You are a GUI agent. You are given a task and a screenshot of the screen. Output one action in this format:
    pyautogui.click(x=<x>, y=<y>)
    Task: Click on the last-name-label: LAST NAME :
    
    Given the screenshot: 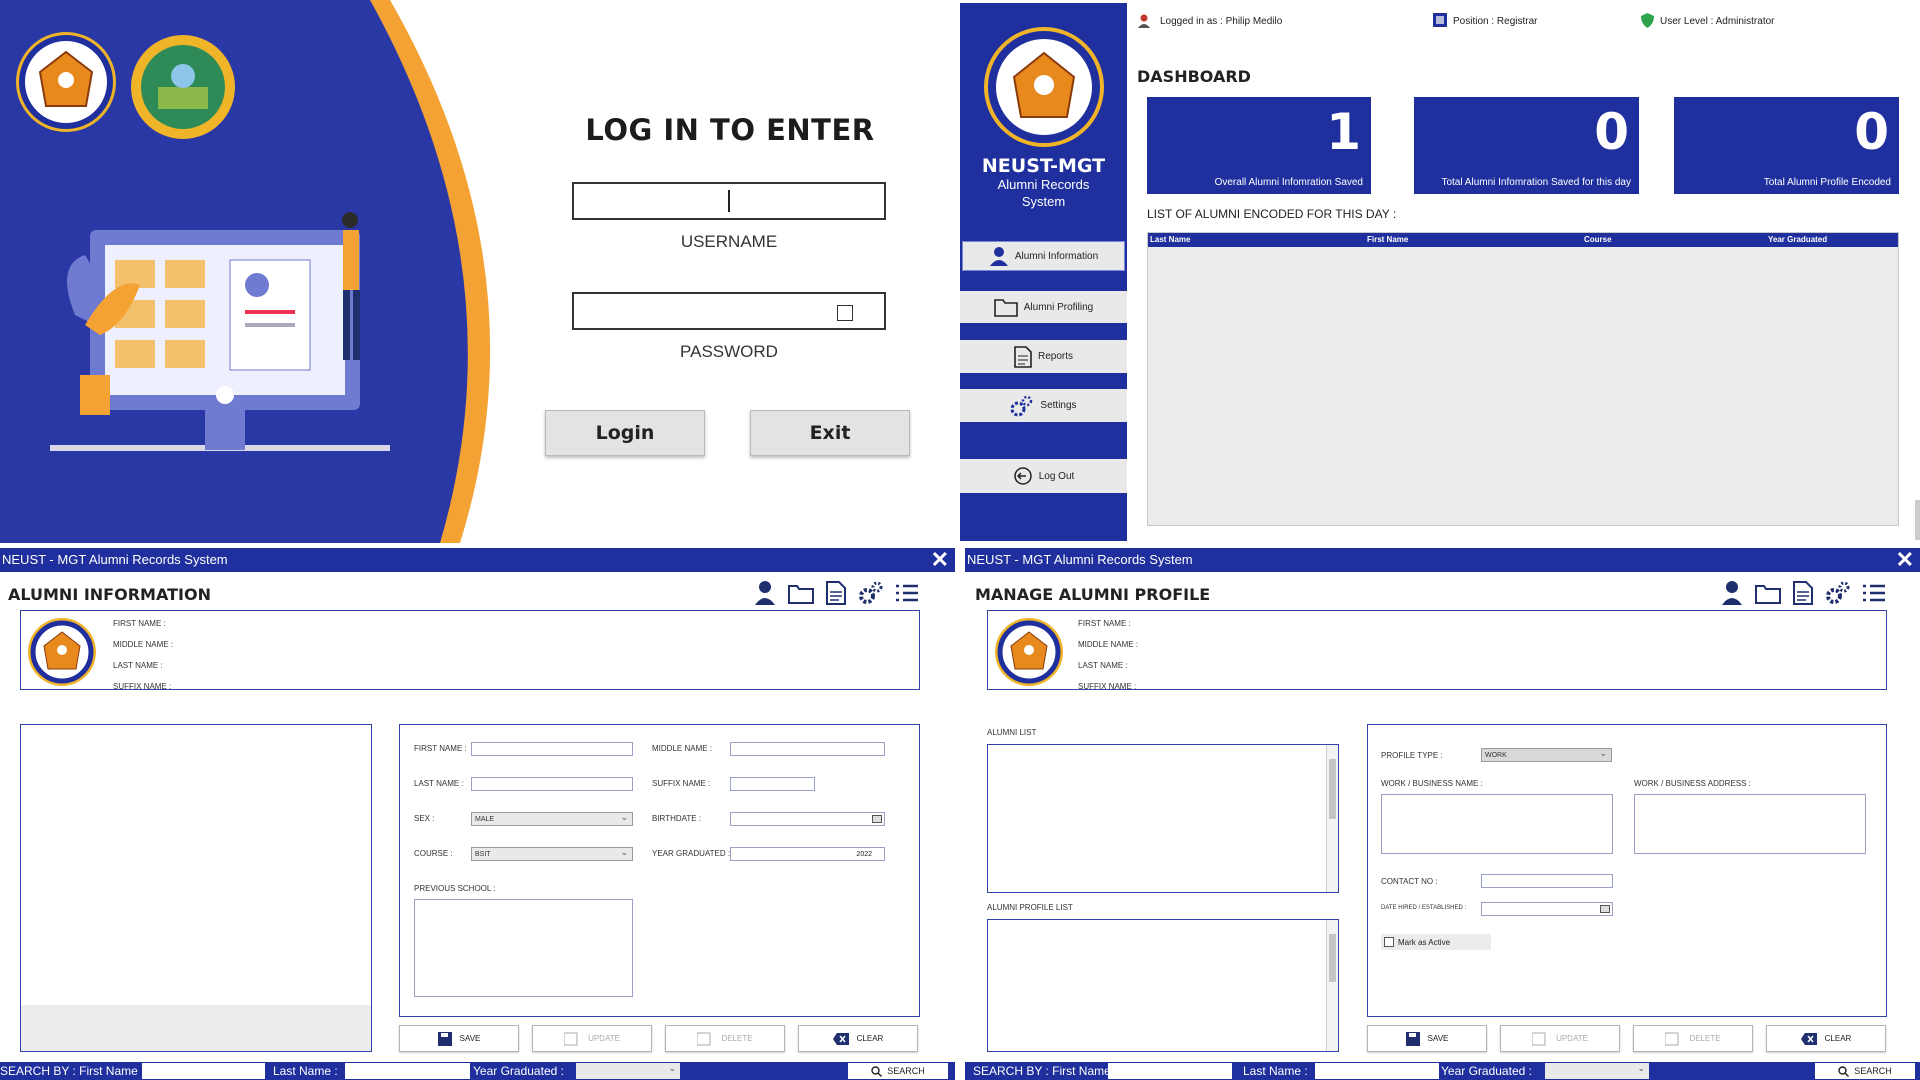 What is the action you would take?
    pyautogui.click(x=439, y=783)
    